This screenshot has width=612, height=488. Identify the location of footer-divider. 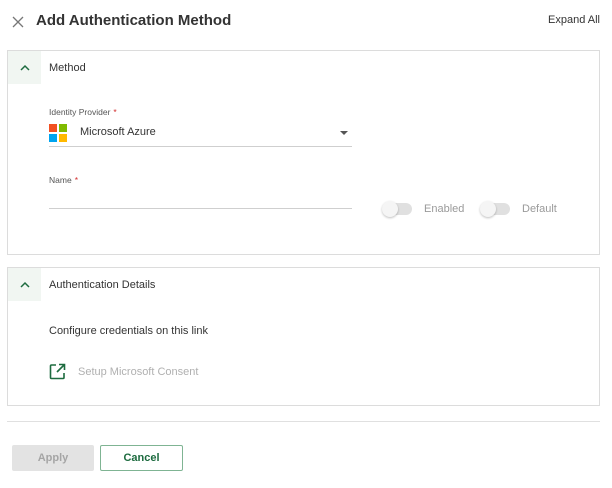
(303, 421).